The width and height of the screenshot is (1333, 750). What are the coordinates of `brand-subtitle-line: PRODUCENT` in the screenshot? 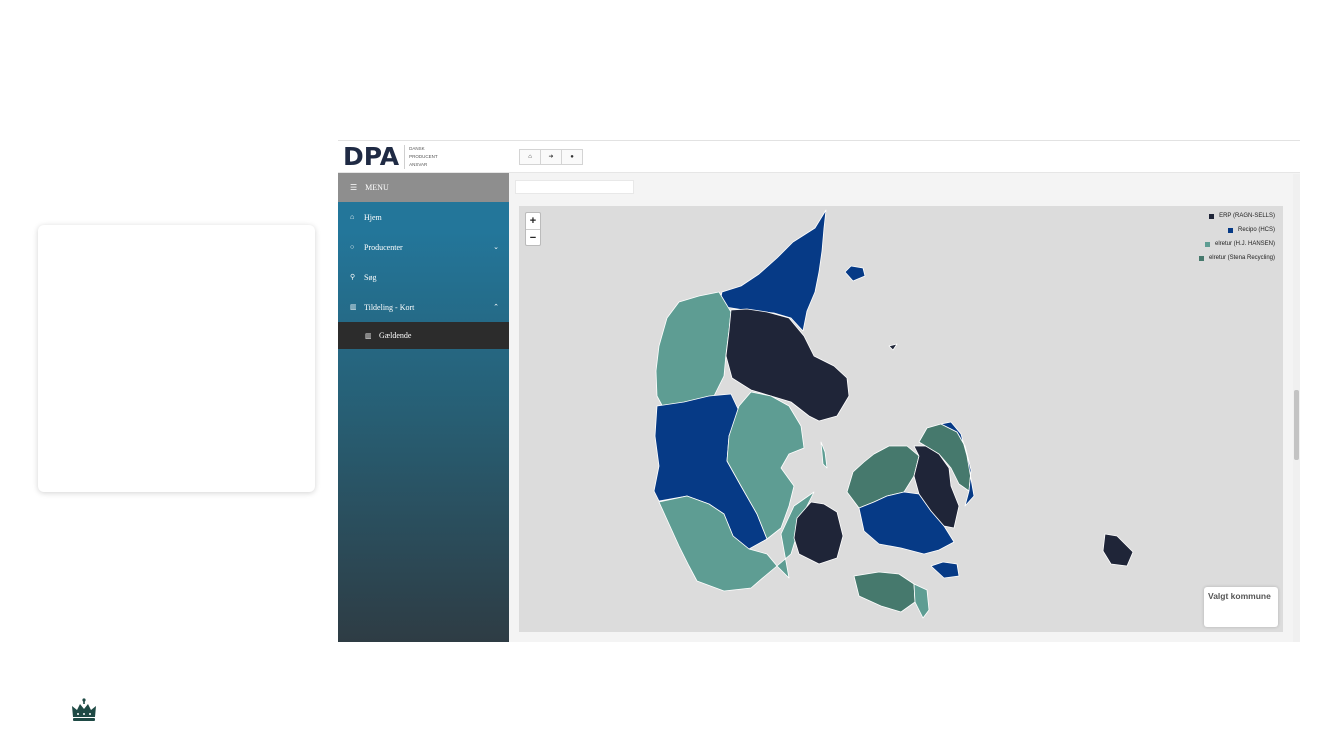 It's located at (423, 156).